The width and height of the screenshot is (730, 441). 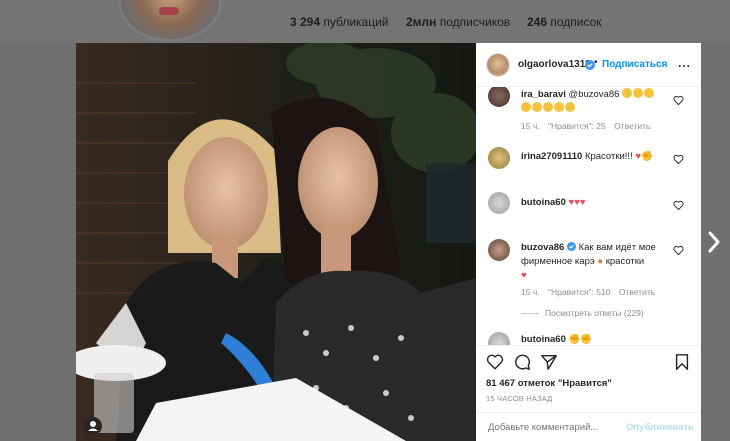 I want to click on commenter-username: buzova86, so click(x=542, y=247).